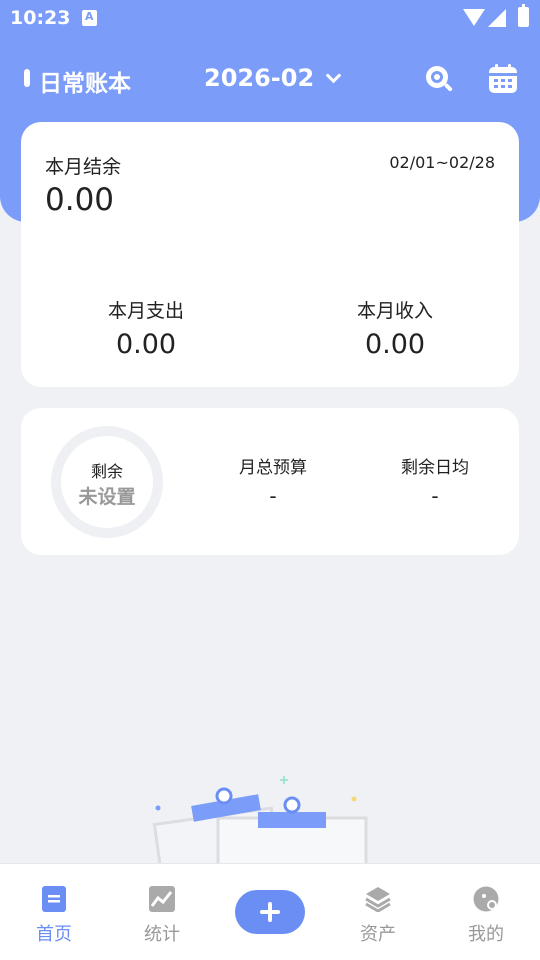  Describe the element at coordinates (395, 328) in the screenshot. I see `income-stat: 本月收入 0.00` at that location.